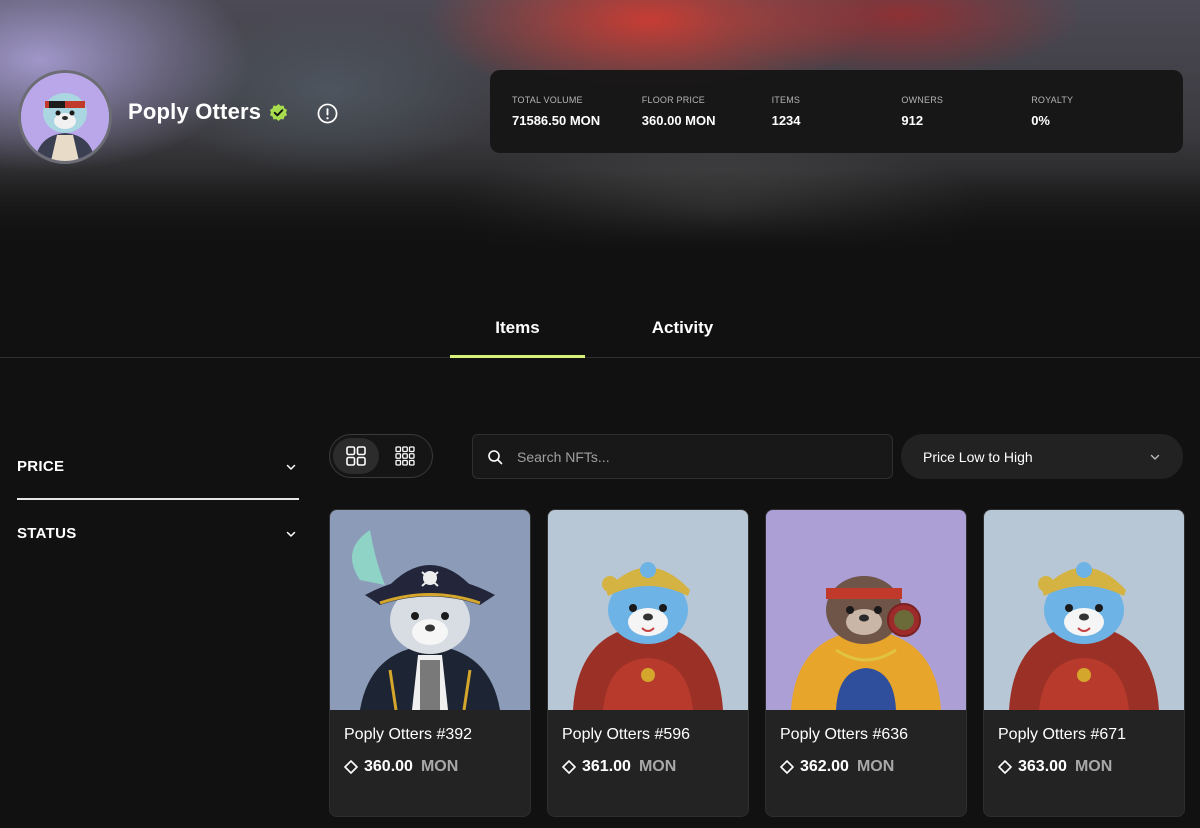 This screenshot has height=828, width=1200. I want to click on nft-price-value: 362.00, so click(824, 766).